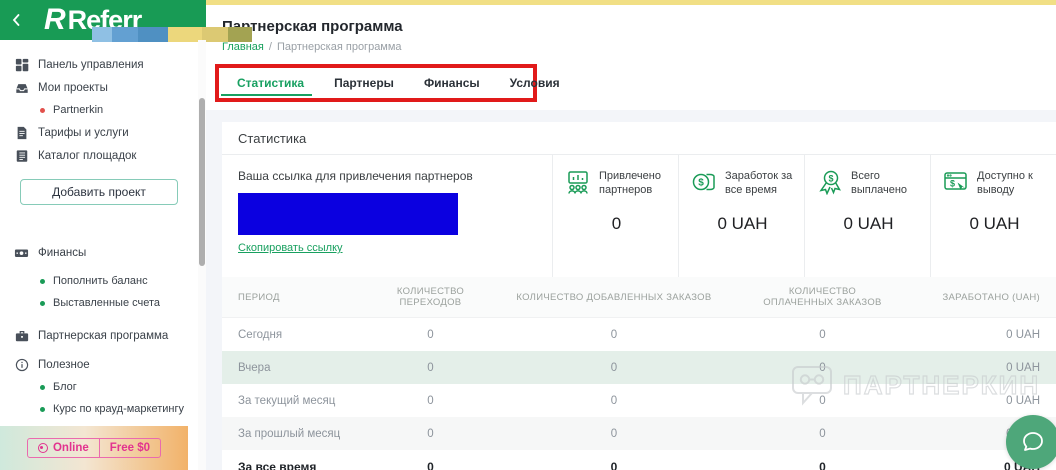 The height and width of the screenshot is (470, 1056). What do you see at coordinates (956, 182) in the screenshot?
I see `withdraw-window-icon: $` at bounding box center [956, 182].